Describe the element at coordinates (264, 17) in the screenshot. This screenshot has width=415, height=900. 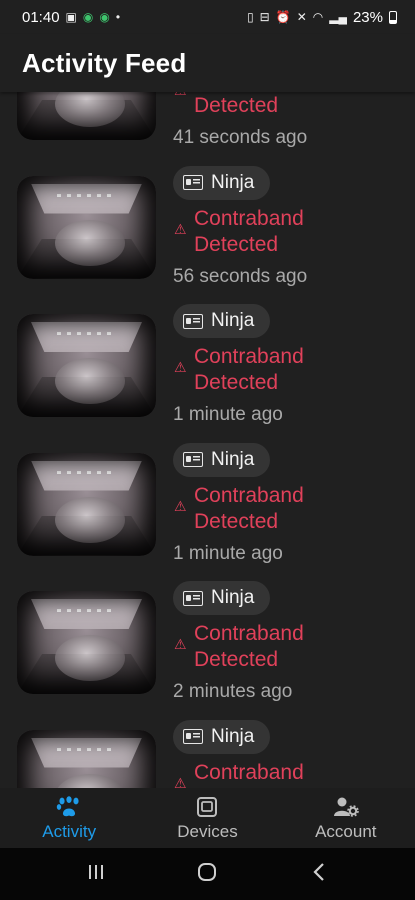
I see `bed-icon: ⊟` at that location.